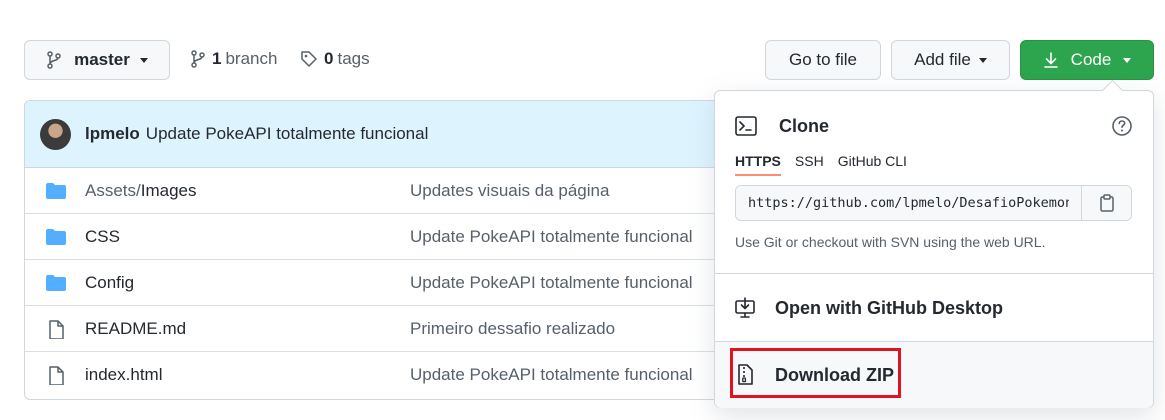 Image resolution: width=1165 pixels, height=420 pixels. I want to click on file-name-main: index.html, so click(124, 374).